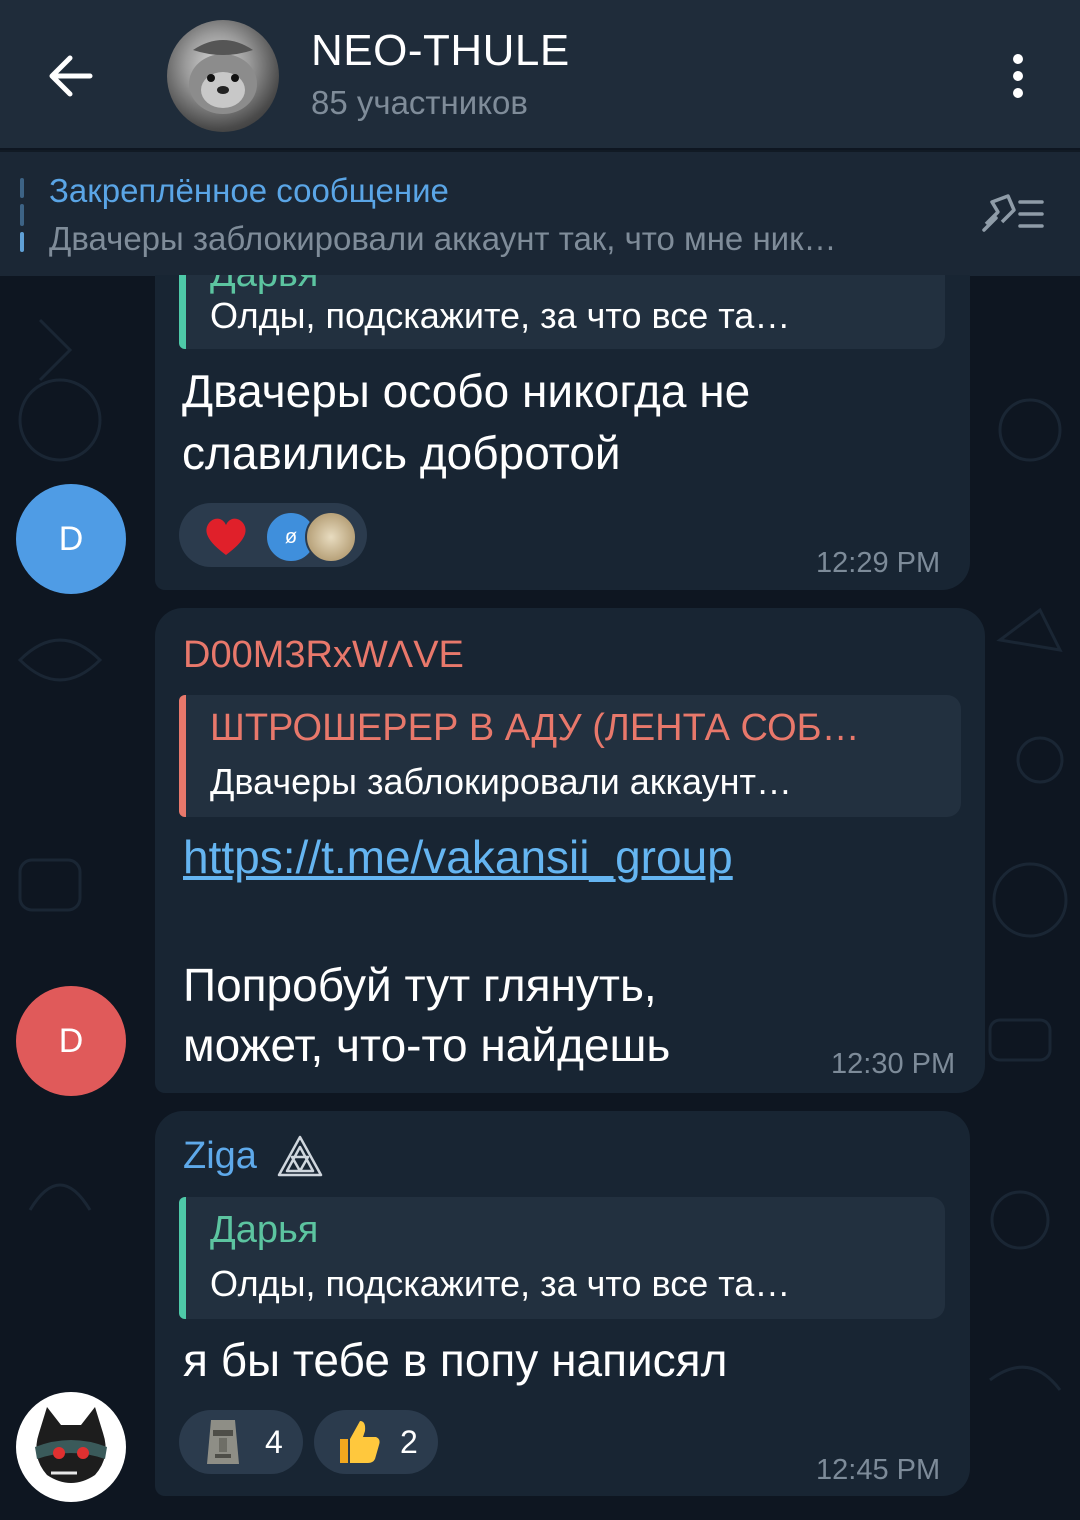 This screenshot has height=1520, width=1080. I want to click on message-time: 12:45 PM, so click(878, 1470).